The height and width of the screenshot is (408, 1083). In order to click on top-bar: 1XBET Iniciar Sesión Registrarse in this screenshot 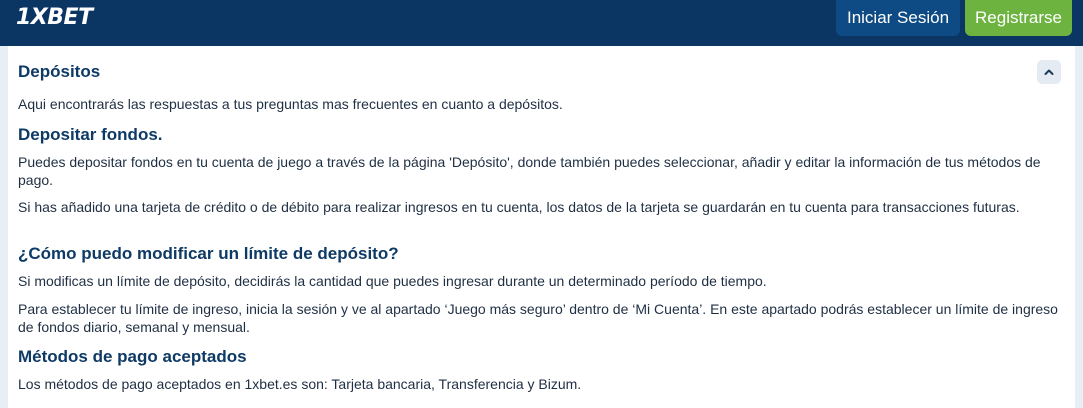, I will do `click(541, 23)`.